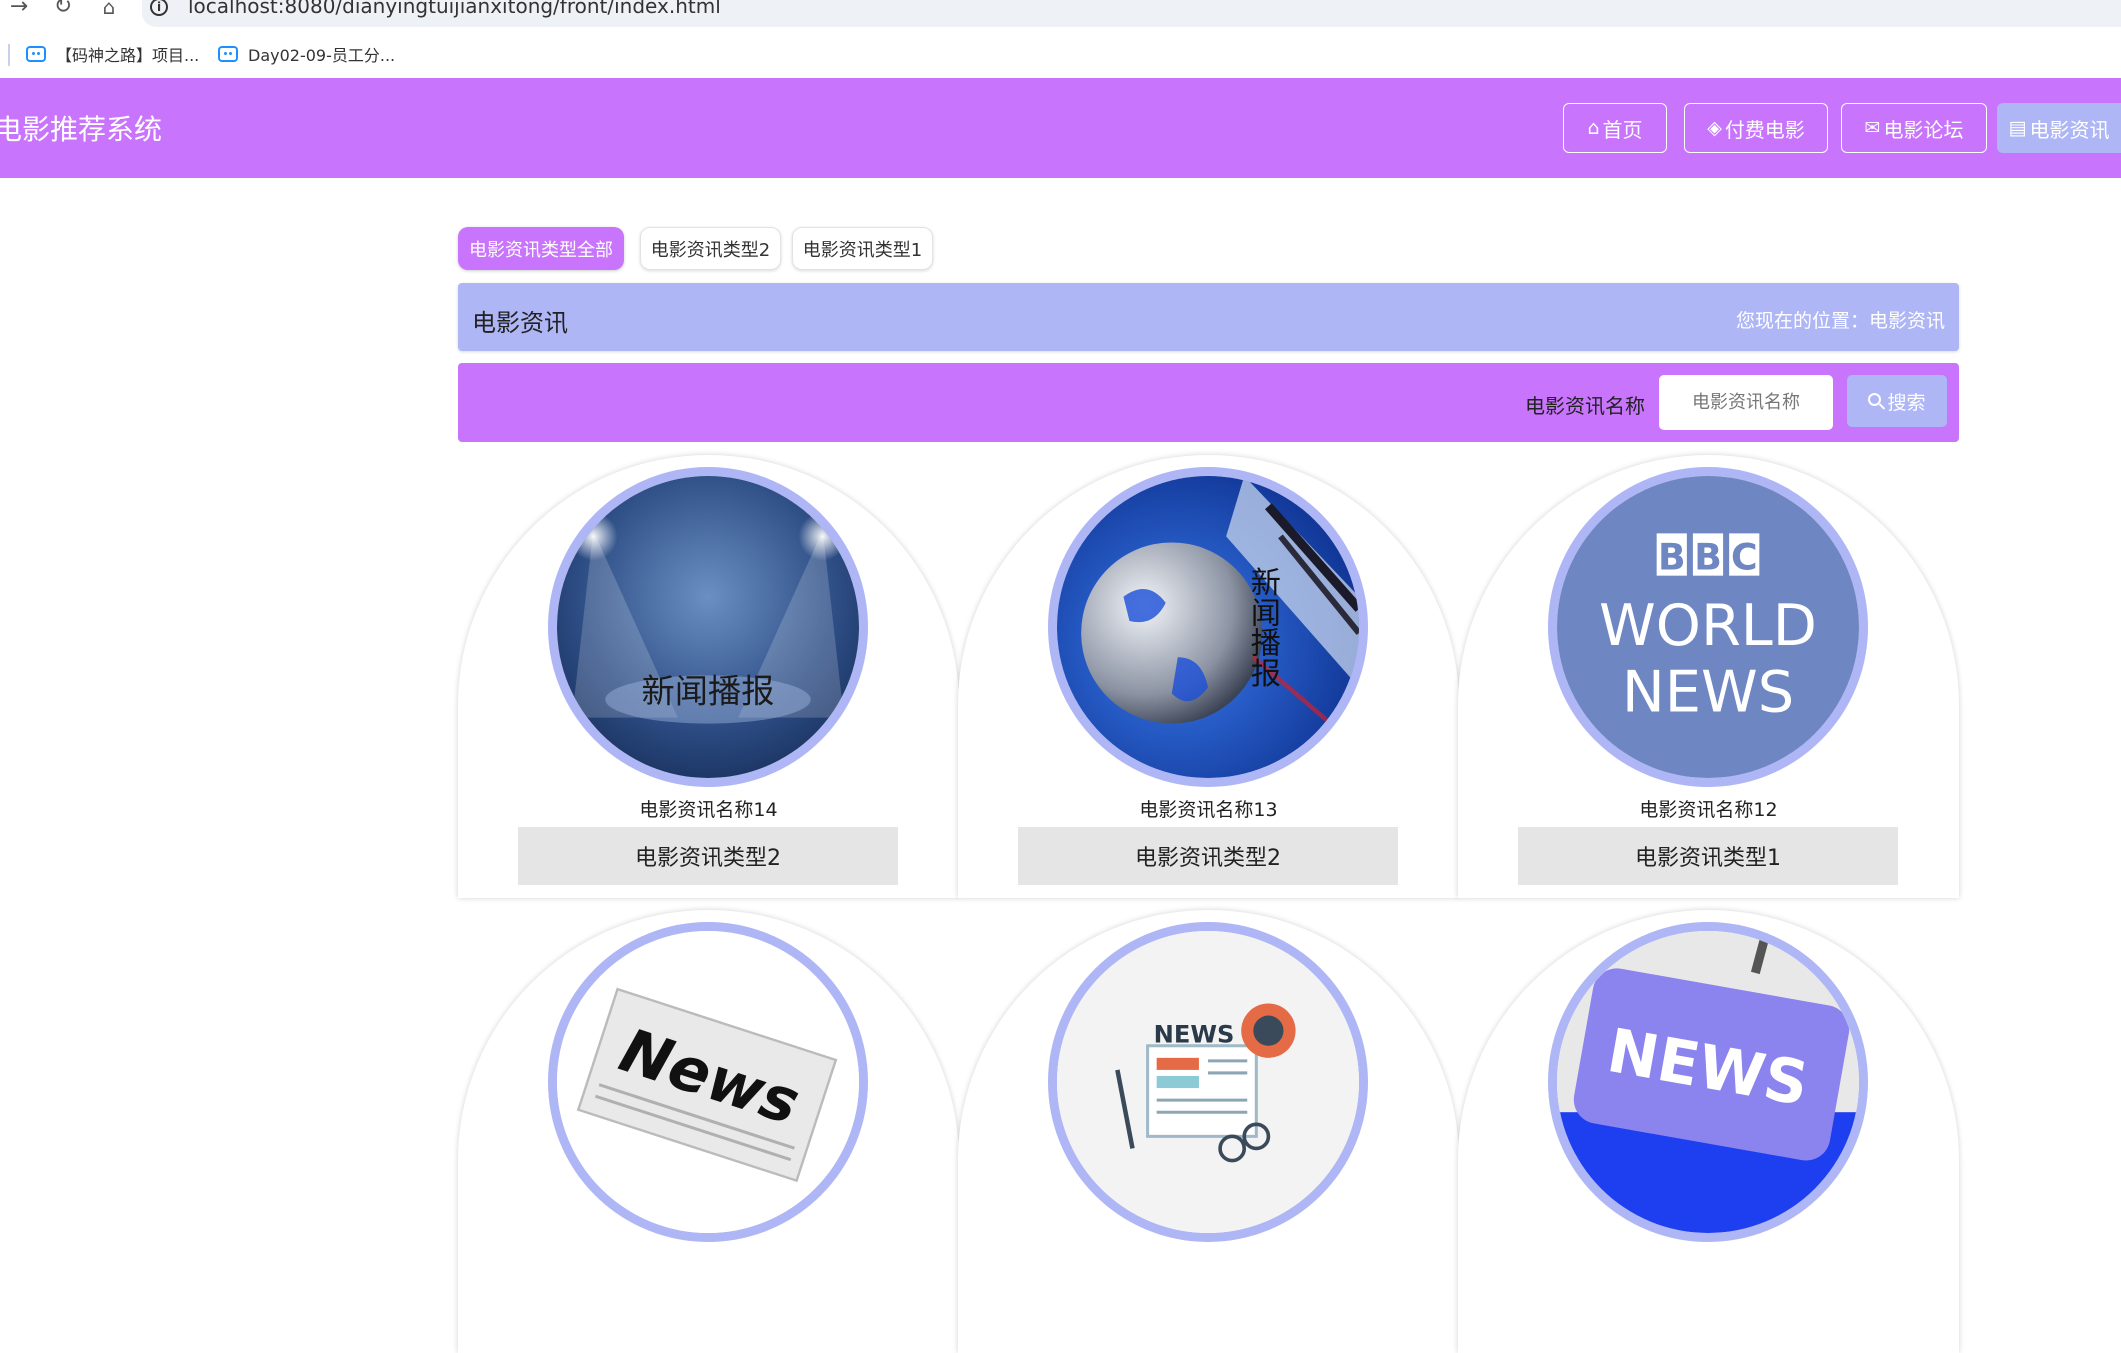  I want to click on image-caption-line1: WORLD, so click(1708, 625).